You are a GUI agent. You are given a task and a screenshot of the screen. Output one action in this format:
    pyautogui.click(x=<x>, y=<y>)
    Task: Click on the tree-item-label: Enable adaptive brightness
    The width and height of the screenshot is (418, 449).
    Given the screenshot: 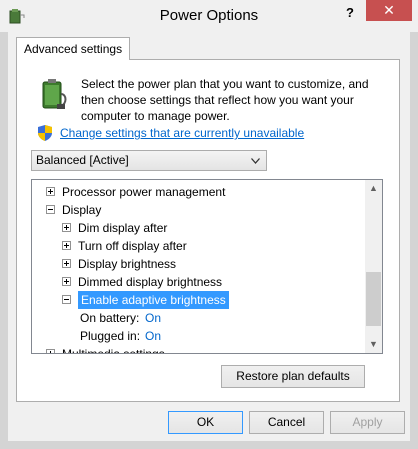 What is the action you would take?
    pyautogui.click(x=153, y=300)
    